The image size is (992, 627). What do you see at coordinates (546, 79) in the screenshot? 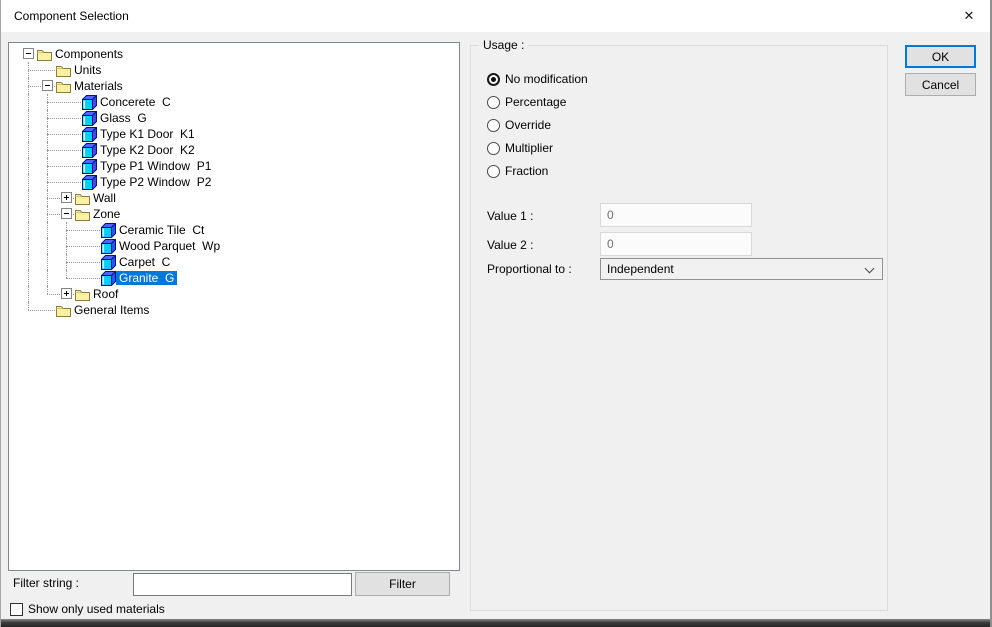
I see `radio-label: No modification` at bounding box center [546, 79].